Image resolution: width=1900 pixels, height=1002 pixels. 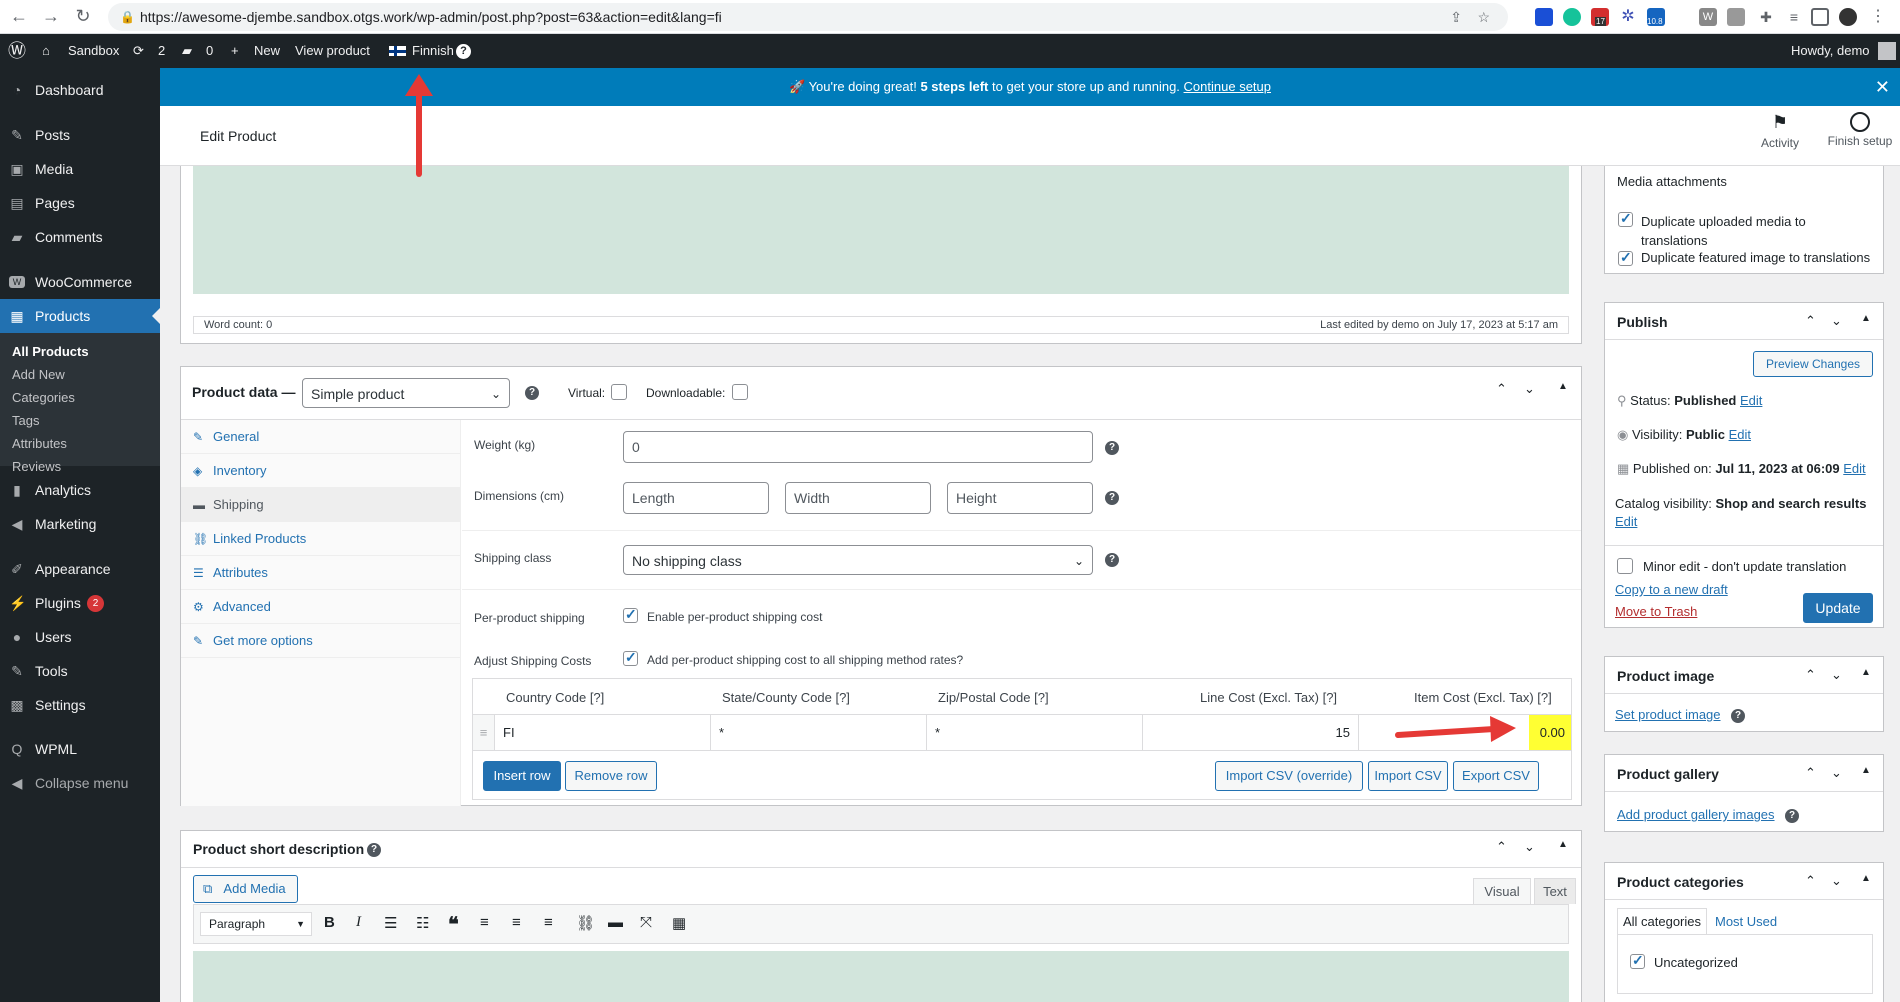 I want to click on submenu-attributes: Attributes, so click(x=39, y=444).